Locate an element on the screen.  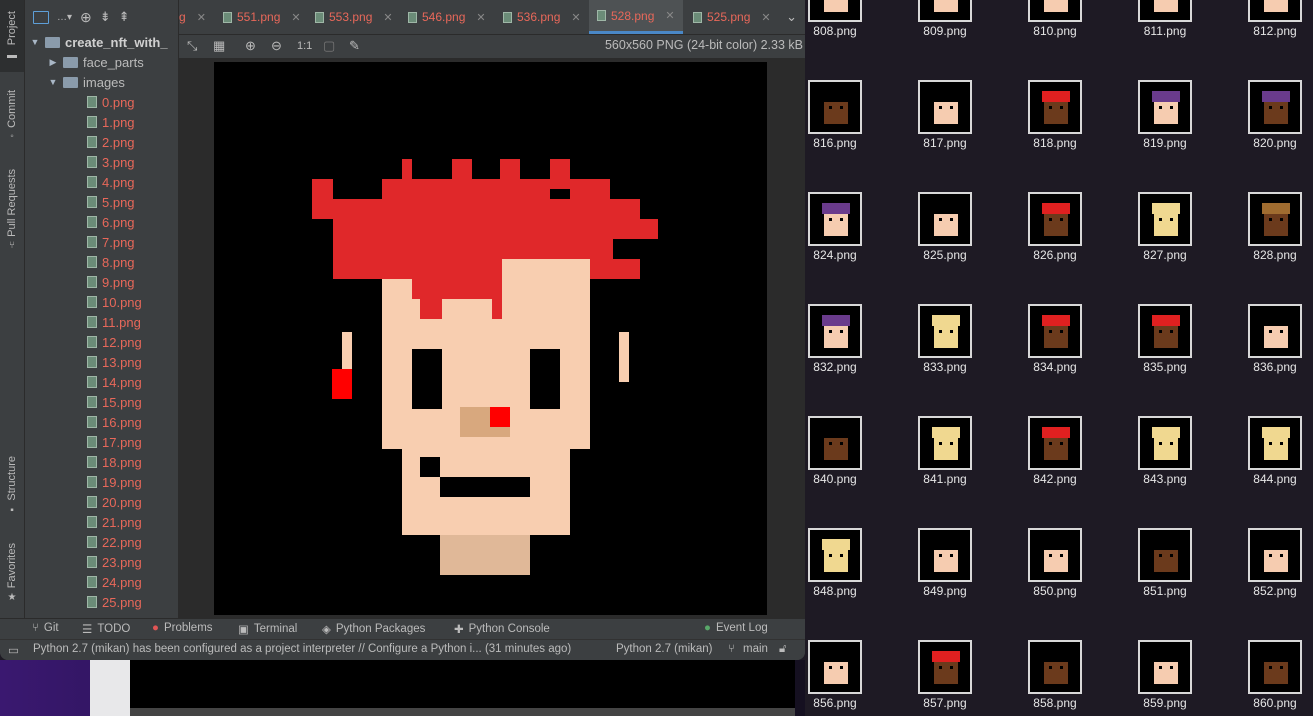
collapse-all-icon: ⇞ is located at coordinates (124, 17).